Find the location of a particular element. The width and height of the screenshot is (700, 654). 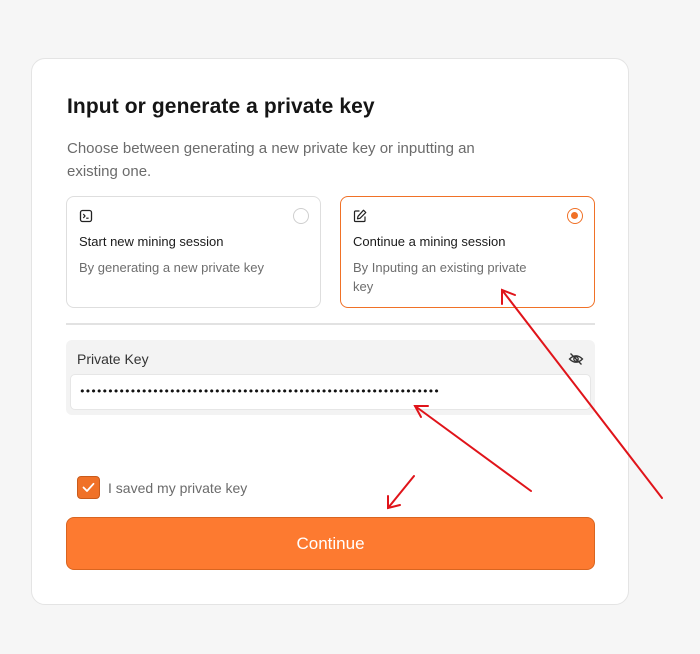

option-title: Start new mining session is located at coordinates (151, 241).